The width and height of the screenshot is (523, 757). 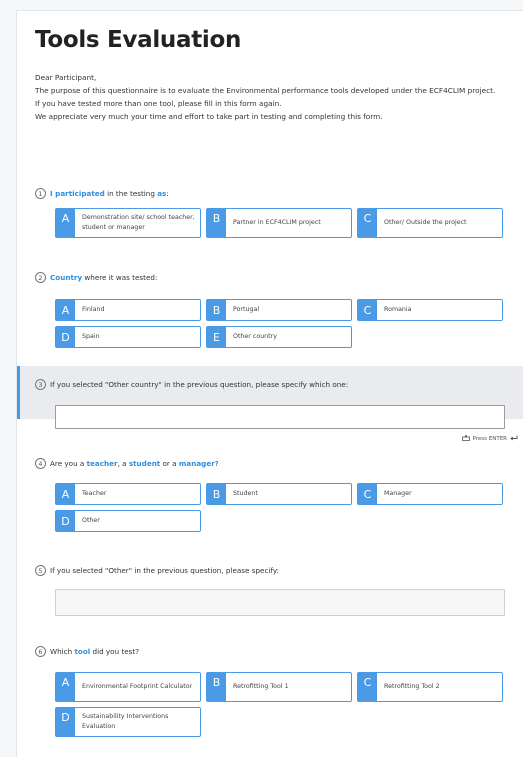 I want to click on option-label: Sustainability Interventions Evaluation, so click(x=125, y=721).